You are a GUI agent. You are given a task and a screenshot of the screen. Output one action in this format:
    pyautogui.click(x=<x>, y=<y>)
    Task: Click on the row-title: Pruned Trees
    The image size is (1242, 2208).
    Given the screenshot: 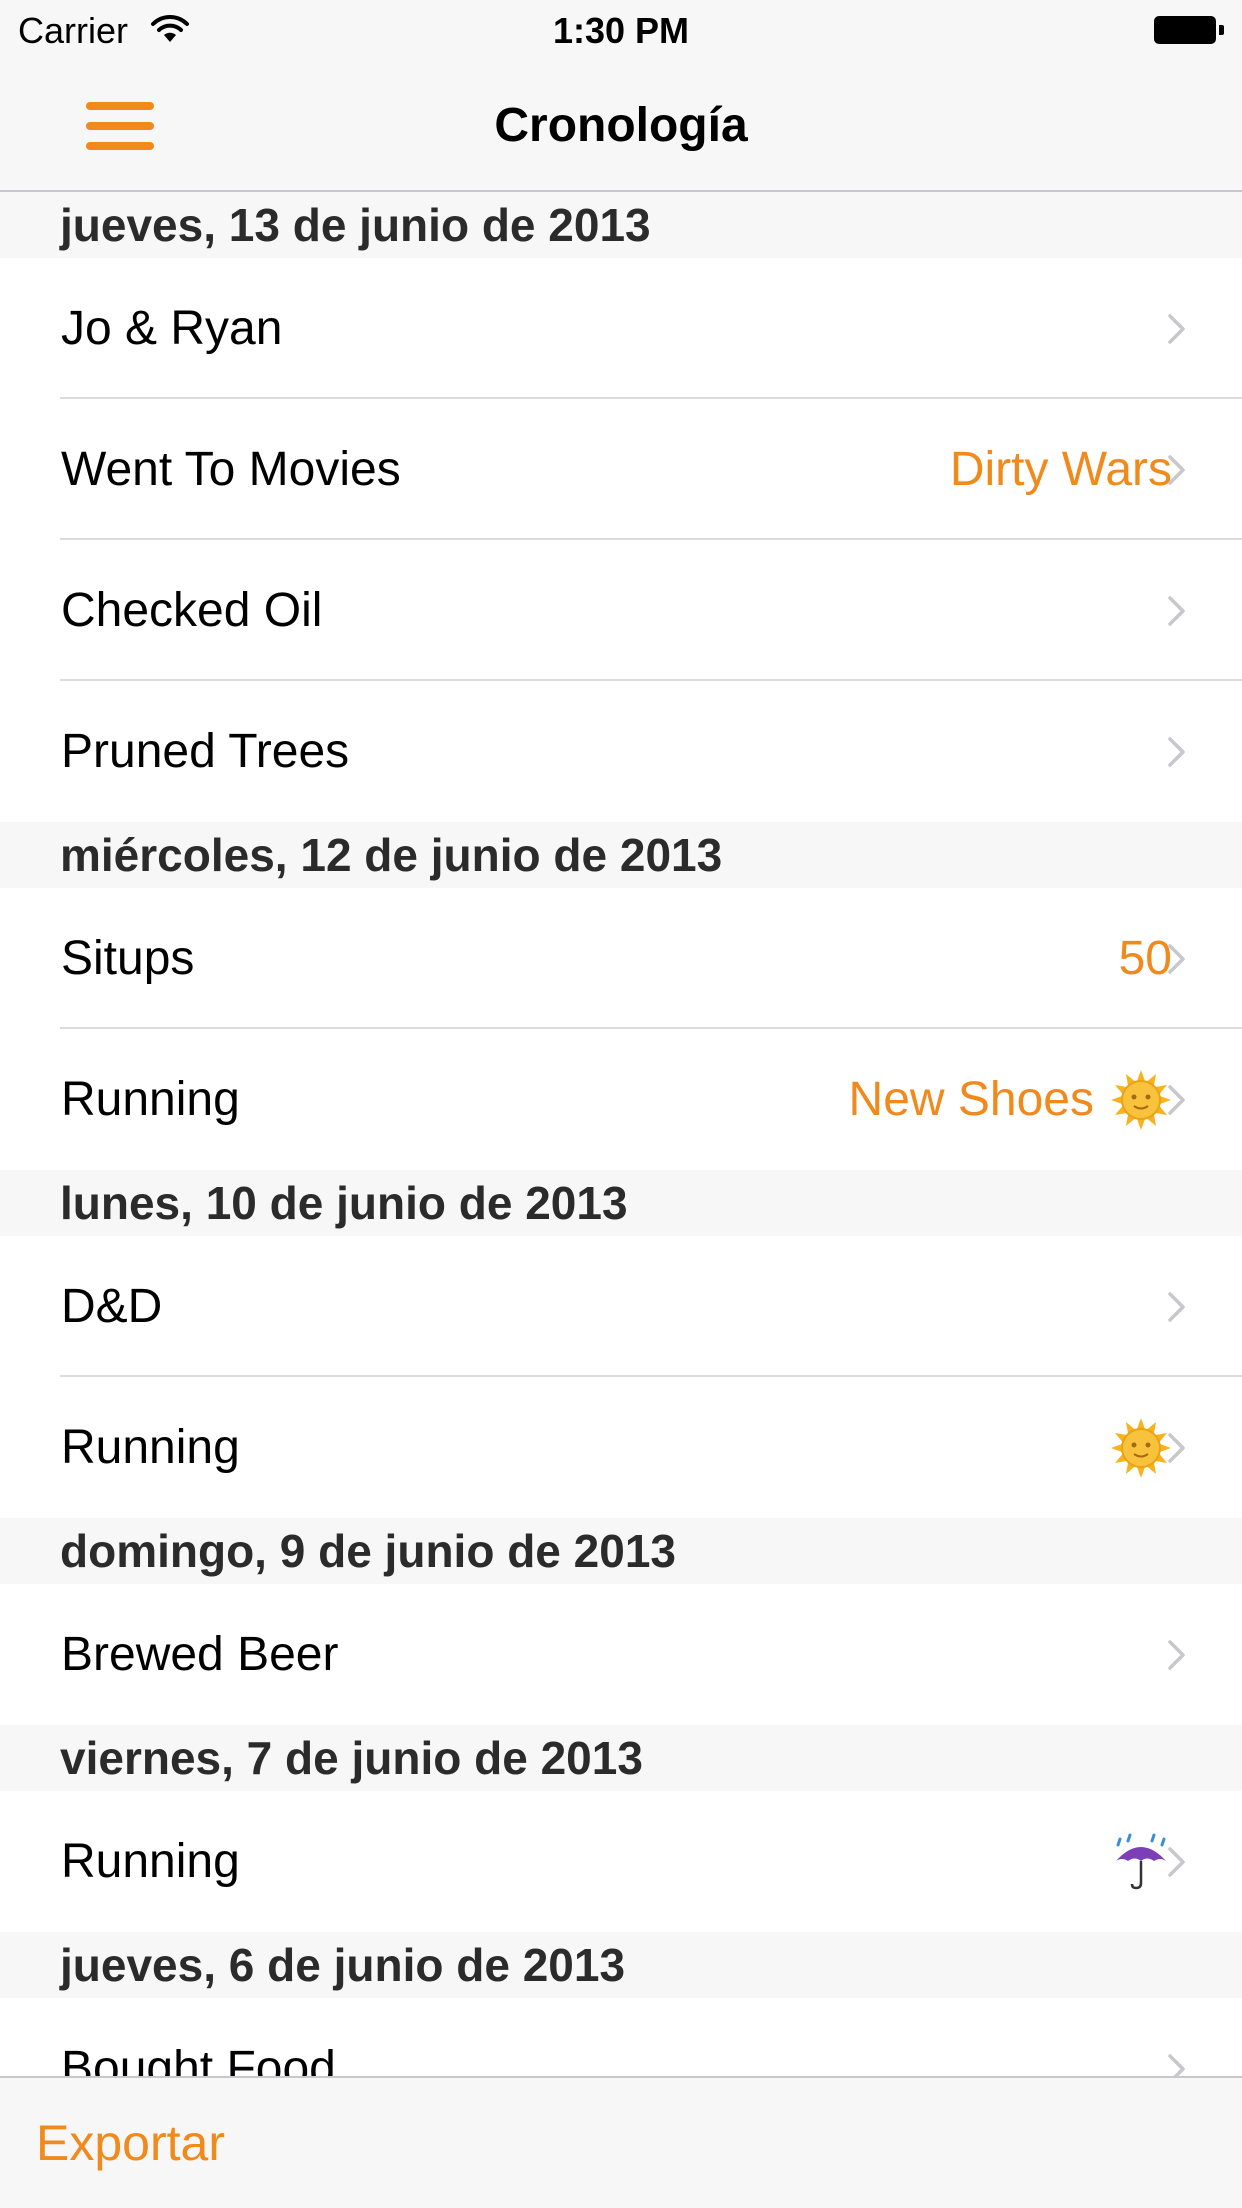 What is the action you would take?
    pyautogui.click(x=205, y=751)
    